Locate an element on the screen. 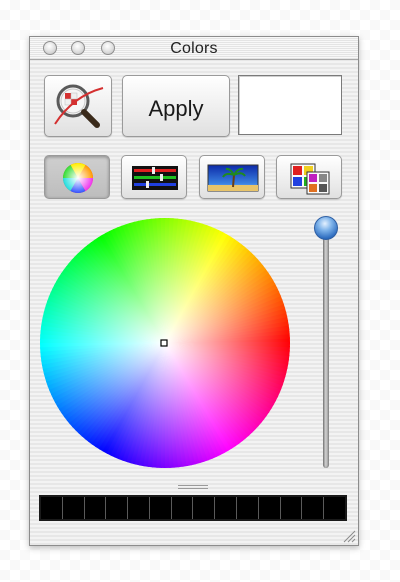 Image resolution: width=400 pixels, height=582 pixels. apply-button: Apply is located at coordinates (176, 106).